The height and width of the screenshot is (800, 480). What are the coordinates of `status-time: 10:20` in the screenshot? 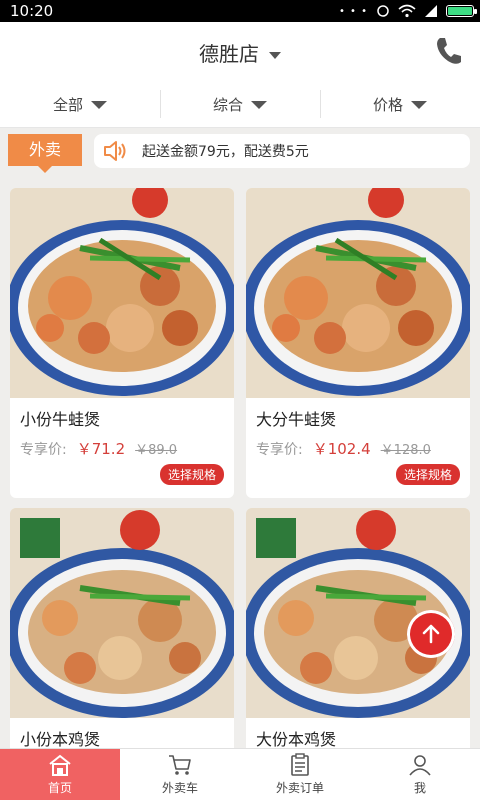 It's located at (32, 11).